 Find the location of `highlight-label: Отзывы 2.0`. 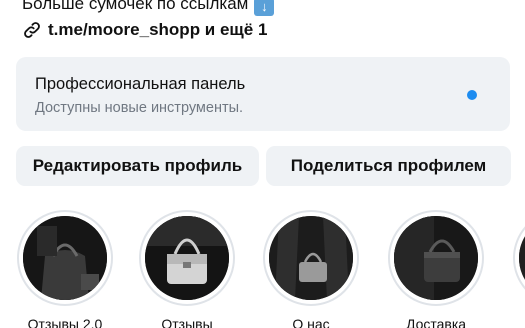

highlight-label: Отзывы 2.0 is located at coordinates (65, 322).